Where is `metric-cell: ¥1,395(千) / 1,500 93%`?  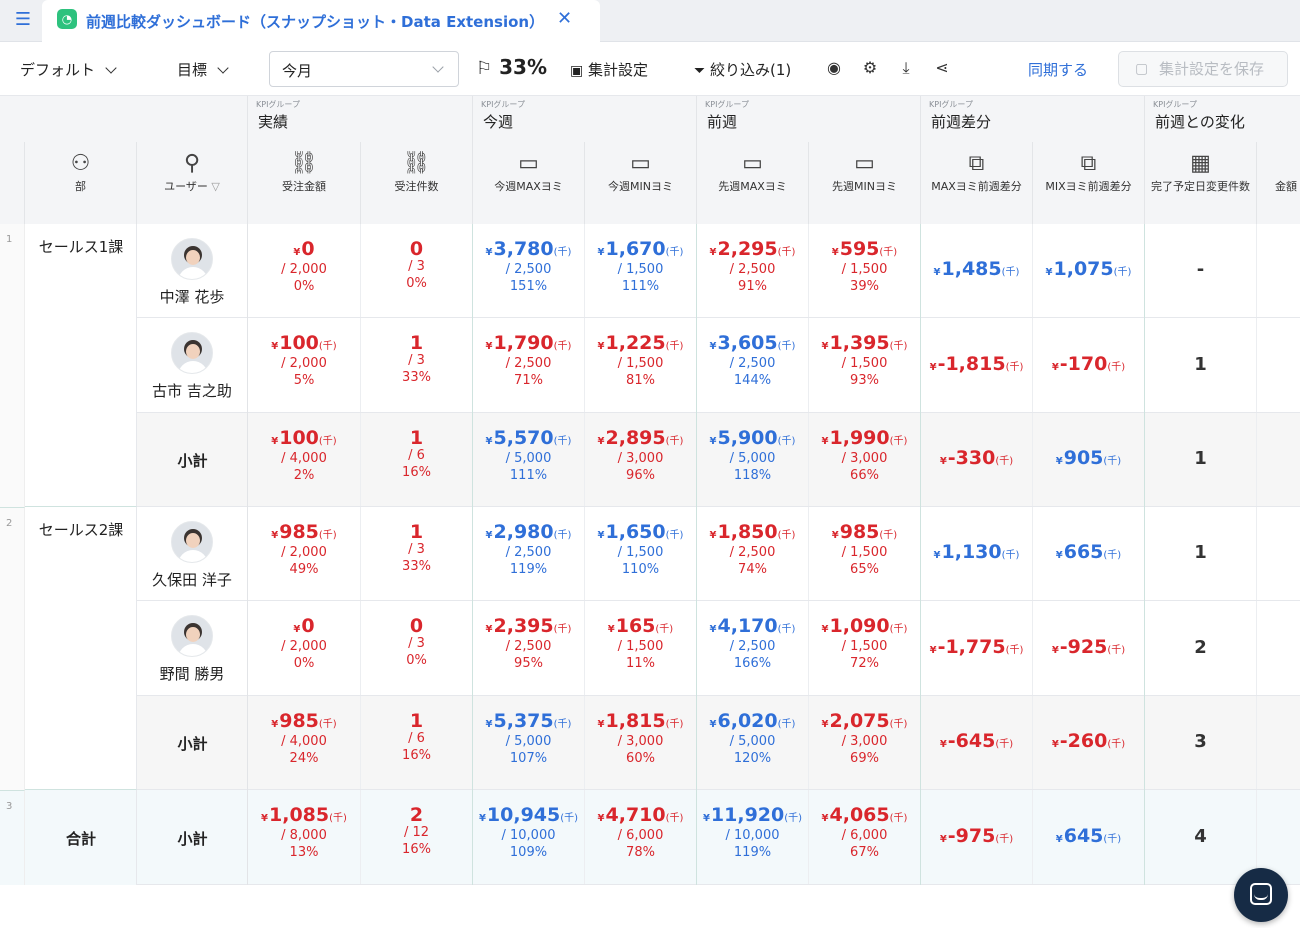
metric-cell: ¥1,395(千) / 1,500 93% is located at coordinates (865, 365).